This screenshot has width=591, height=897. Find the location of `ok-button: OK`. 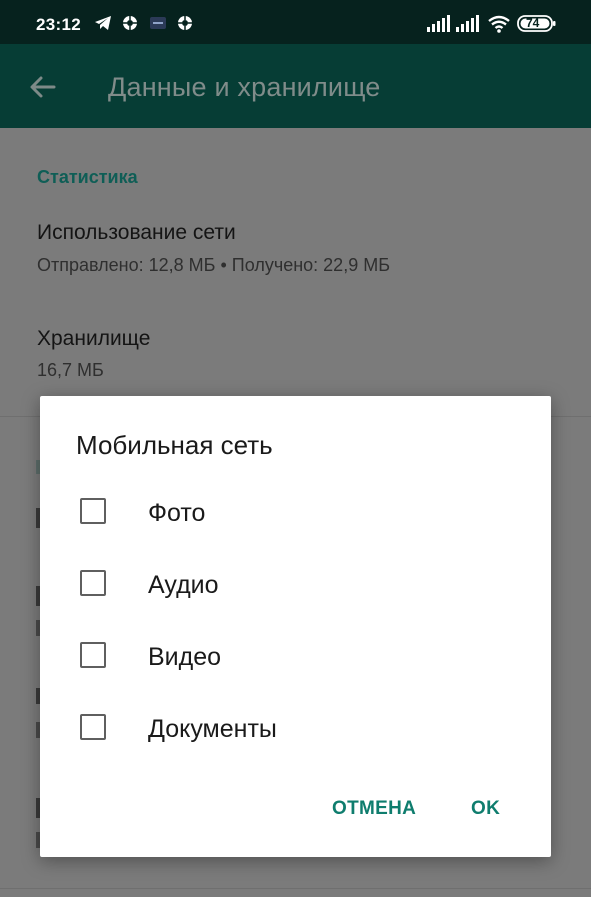

ok-button: OK is located at coordinates (485, 809).